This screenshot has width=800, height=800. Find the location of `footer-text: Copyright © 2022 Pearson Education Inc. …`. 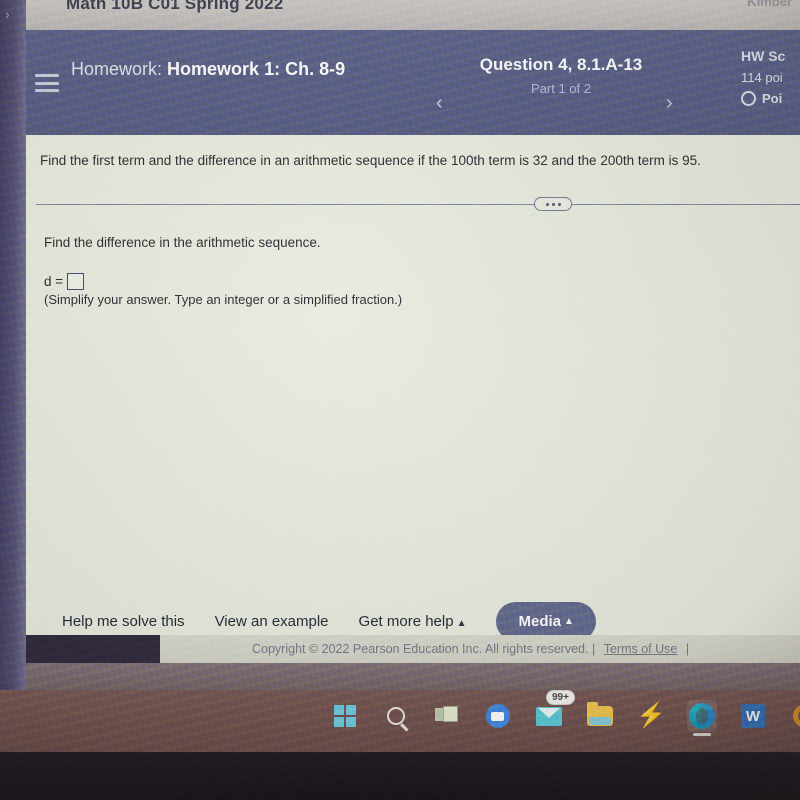

footer-text: Copyright © 2022 Pearson Education Inc. … is located at coordinates (424, 649).